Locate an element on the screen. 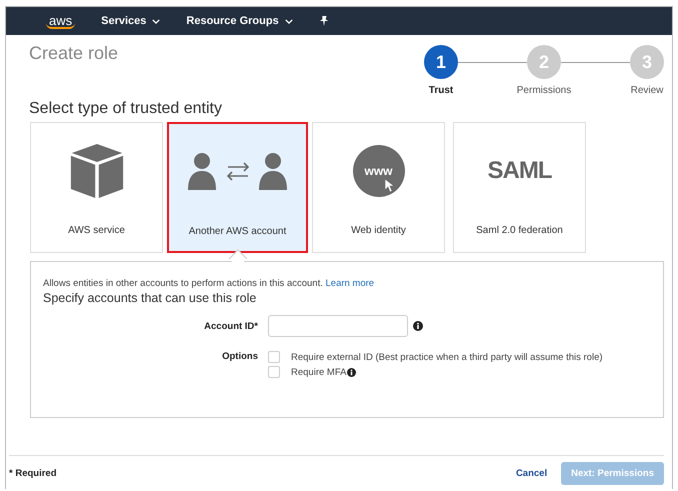 This screenshot has height=491, width=678. step-label: Trust is located at coordinates (441, 90).